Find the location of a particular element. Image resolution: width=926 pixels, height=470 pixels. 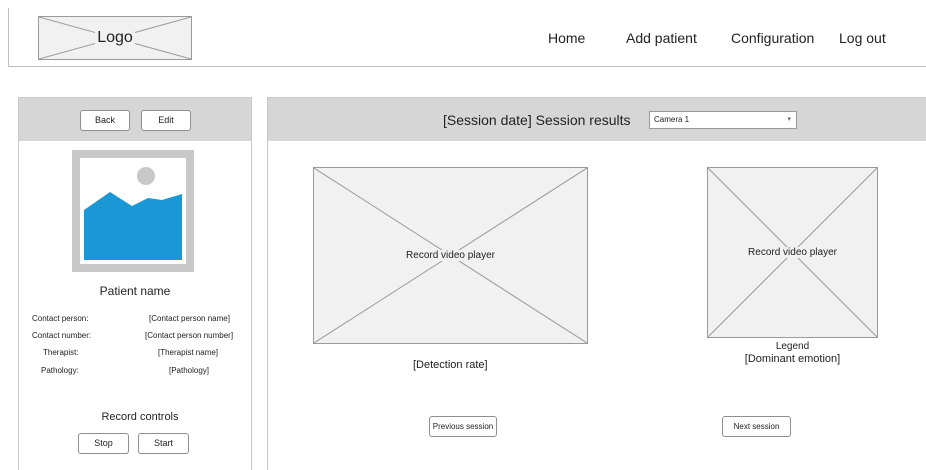

start-button: Start is located at coordinates (163, 443).